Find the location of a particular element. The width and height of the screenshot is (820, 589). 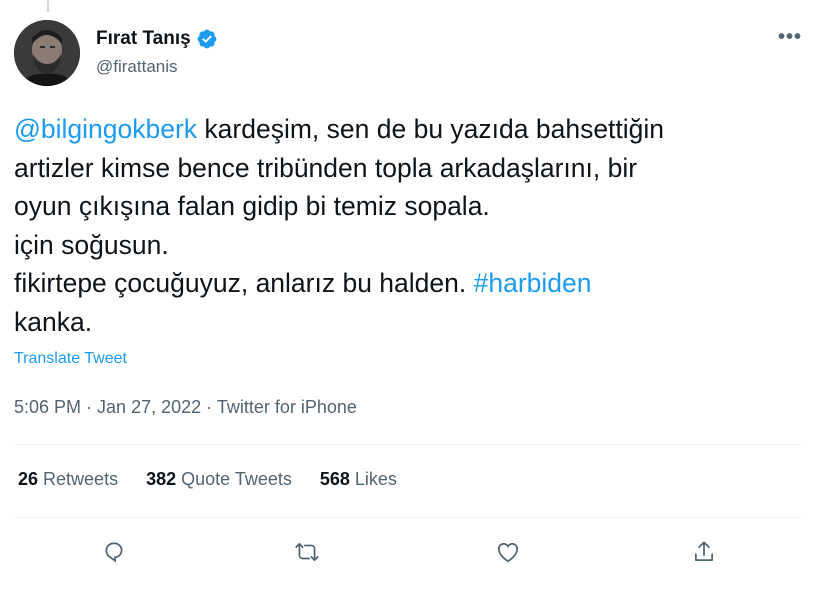

quote-tweets-label: Quote Tweets is located at coordinates (236, 479).